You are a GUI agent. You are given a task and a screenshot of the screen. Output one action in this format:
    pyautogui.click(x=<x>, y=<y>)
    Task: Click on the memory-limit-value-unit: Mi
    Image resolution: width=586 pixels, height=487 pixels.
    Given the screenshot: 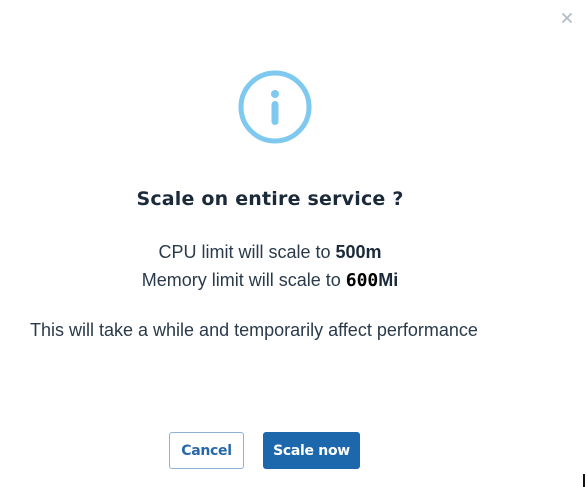 What is the action you would take?
    pyautogui.click(x=388, y=280)
    